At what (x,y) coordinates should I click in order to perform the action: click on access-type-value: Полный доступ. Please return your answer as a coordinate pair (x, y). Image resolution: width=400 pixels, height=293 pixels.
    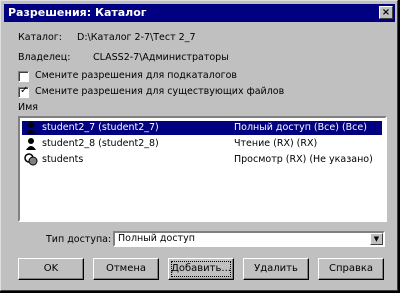
    Looking at the image, I should click on (156, 238).